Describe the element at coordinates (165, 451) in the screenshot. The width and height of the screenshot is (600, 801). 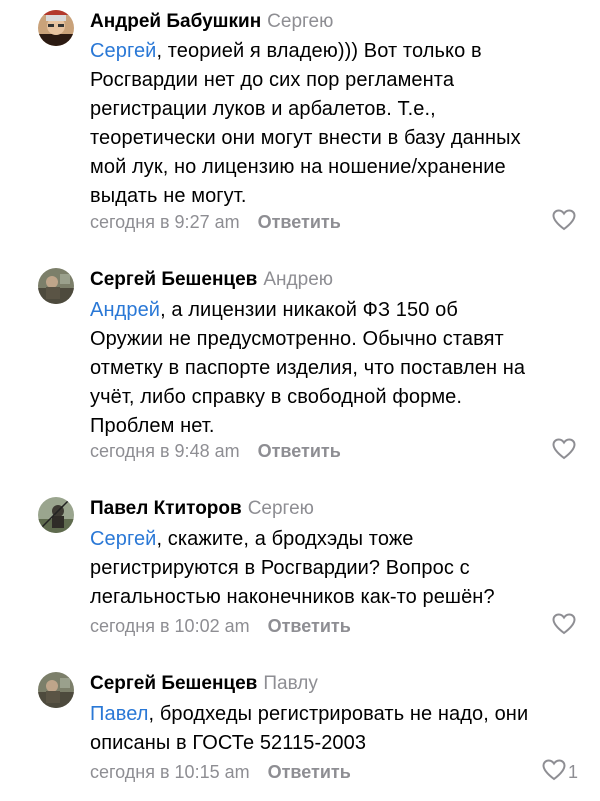
I see `timestamp: сегодня в 9:48 am` at that location.